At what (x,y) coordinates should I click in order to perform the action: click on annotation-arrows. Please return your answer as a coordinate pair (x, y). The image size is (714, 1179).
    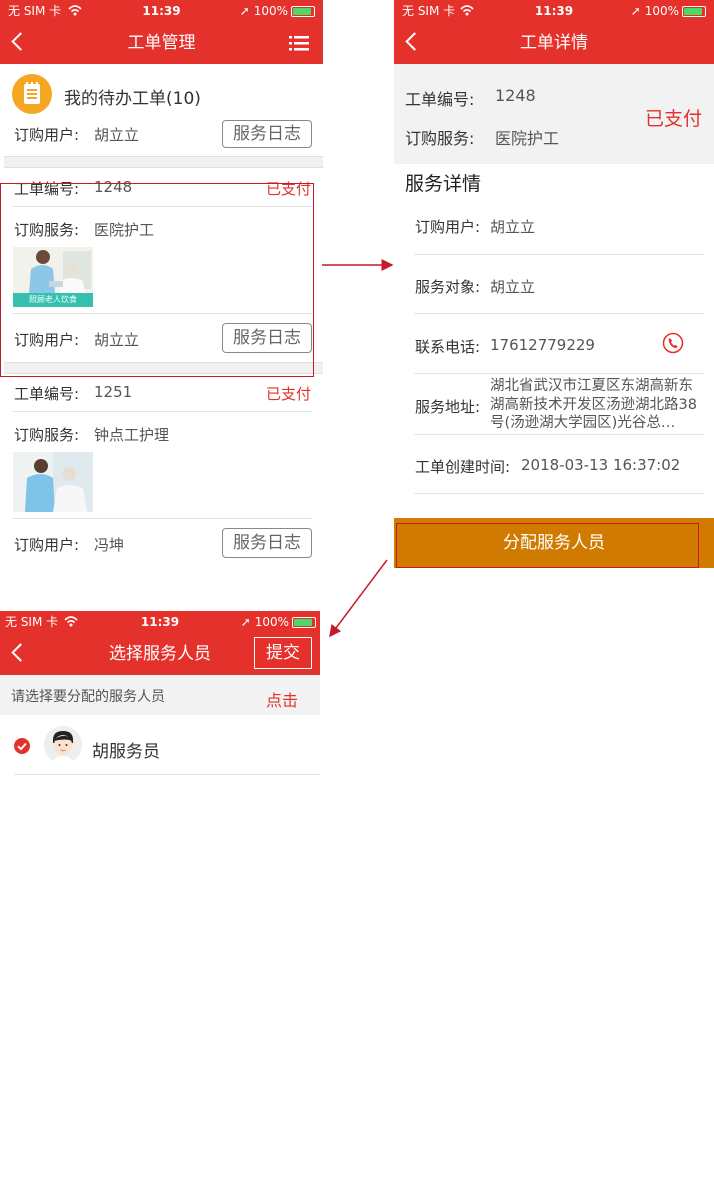
    Looking at the image, I should click on (358, 448).